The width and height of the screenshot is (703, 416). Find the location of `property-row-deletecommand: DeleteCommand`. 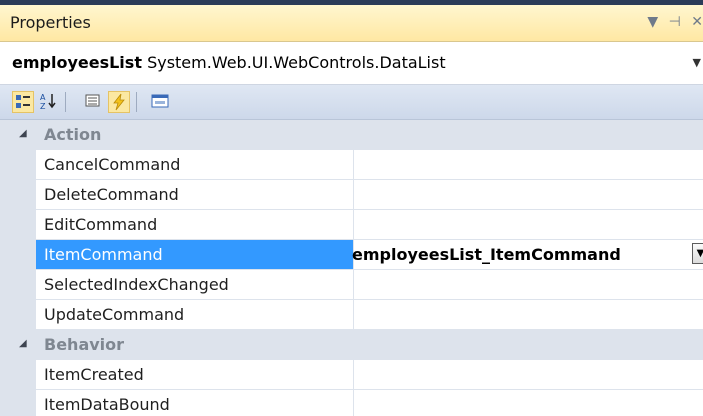

property-row-deletecommand: DeleteCommand is located at coordinates (351, 195).